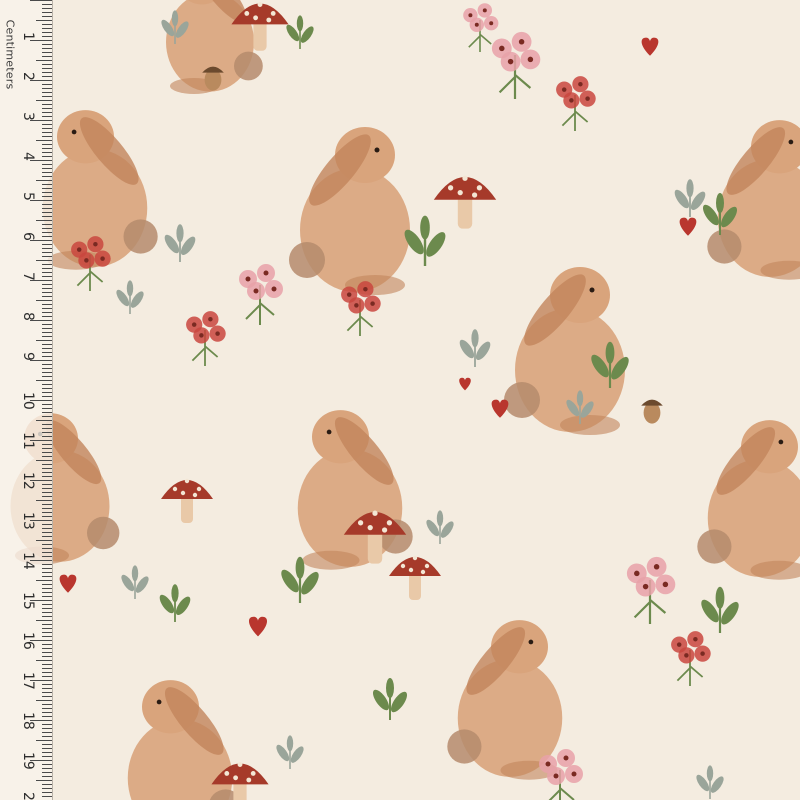  I want to click on ruler-number: 7, so click(28, 276).